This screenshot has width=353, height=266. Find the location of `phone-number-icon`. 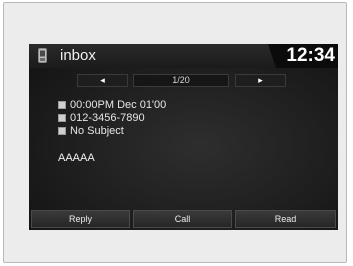

phone-number-icon is located at coordinates (62, 118).